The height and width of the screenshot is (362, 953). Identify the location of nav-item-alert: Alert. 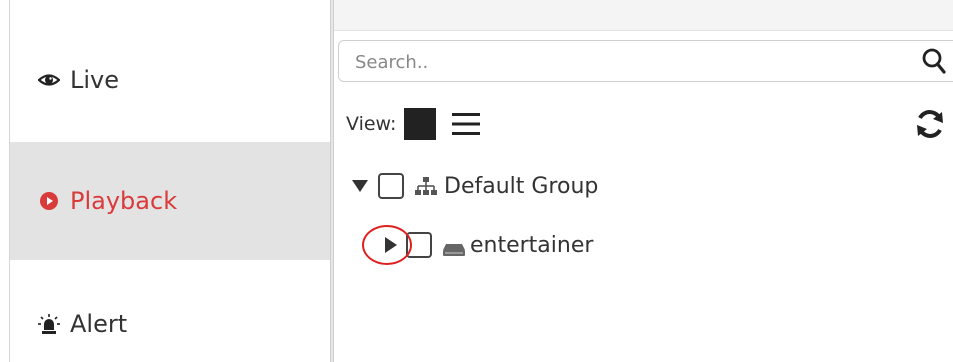
(170, 323).